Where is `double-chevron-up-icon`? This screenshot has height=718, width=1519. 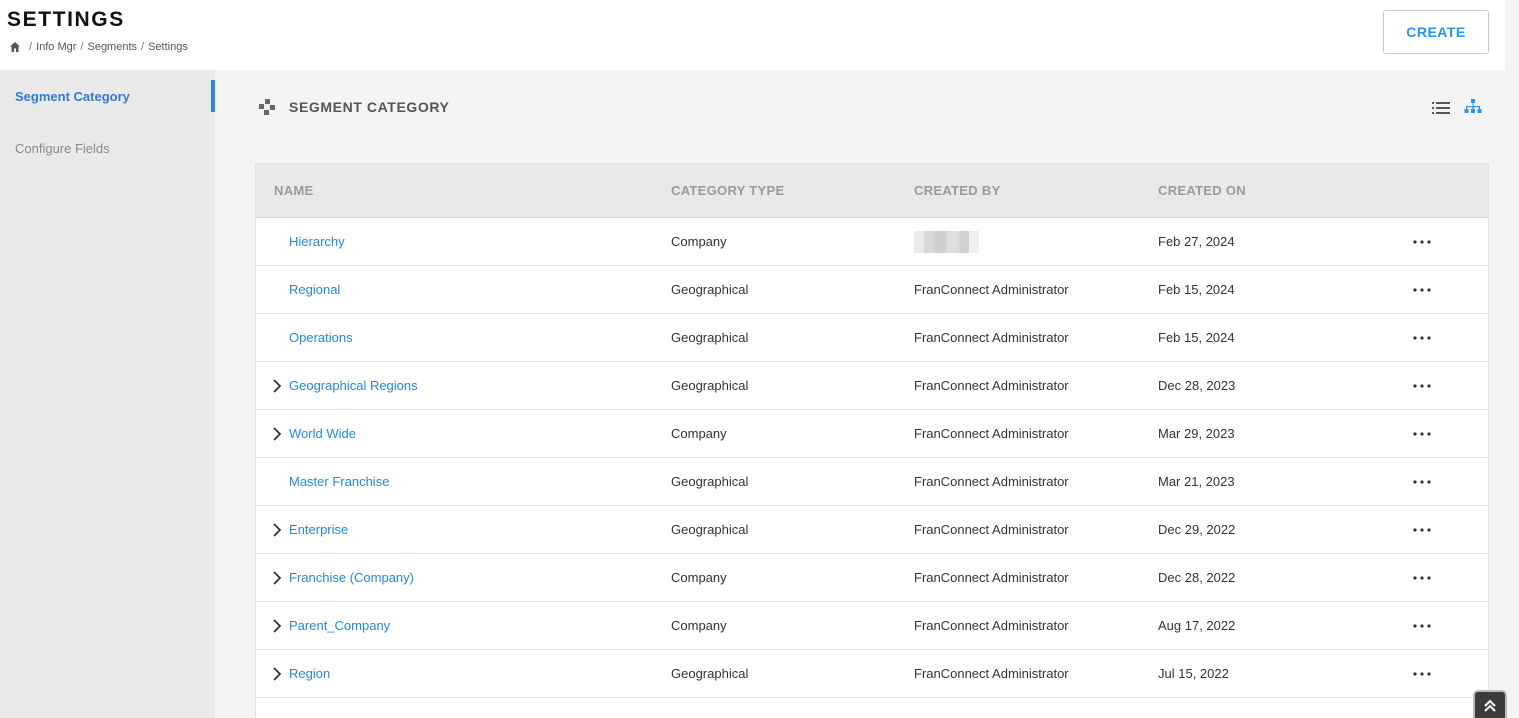
double-chevron-up-icon is located at coordinates (1490, 705).